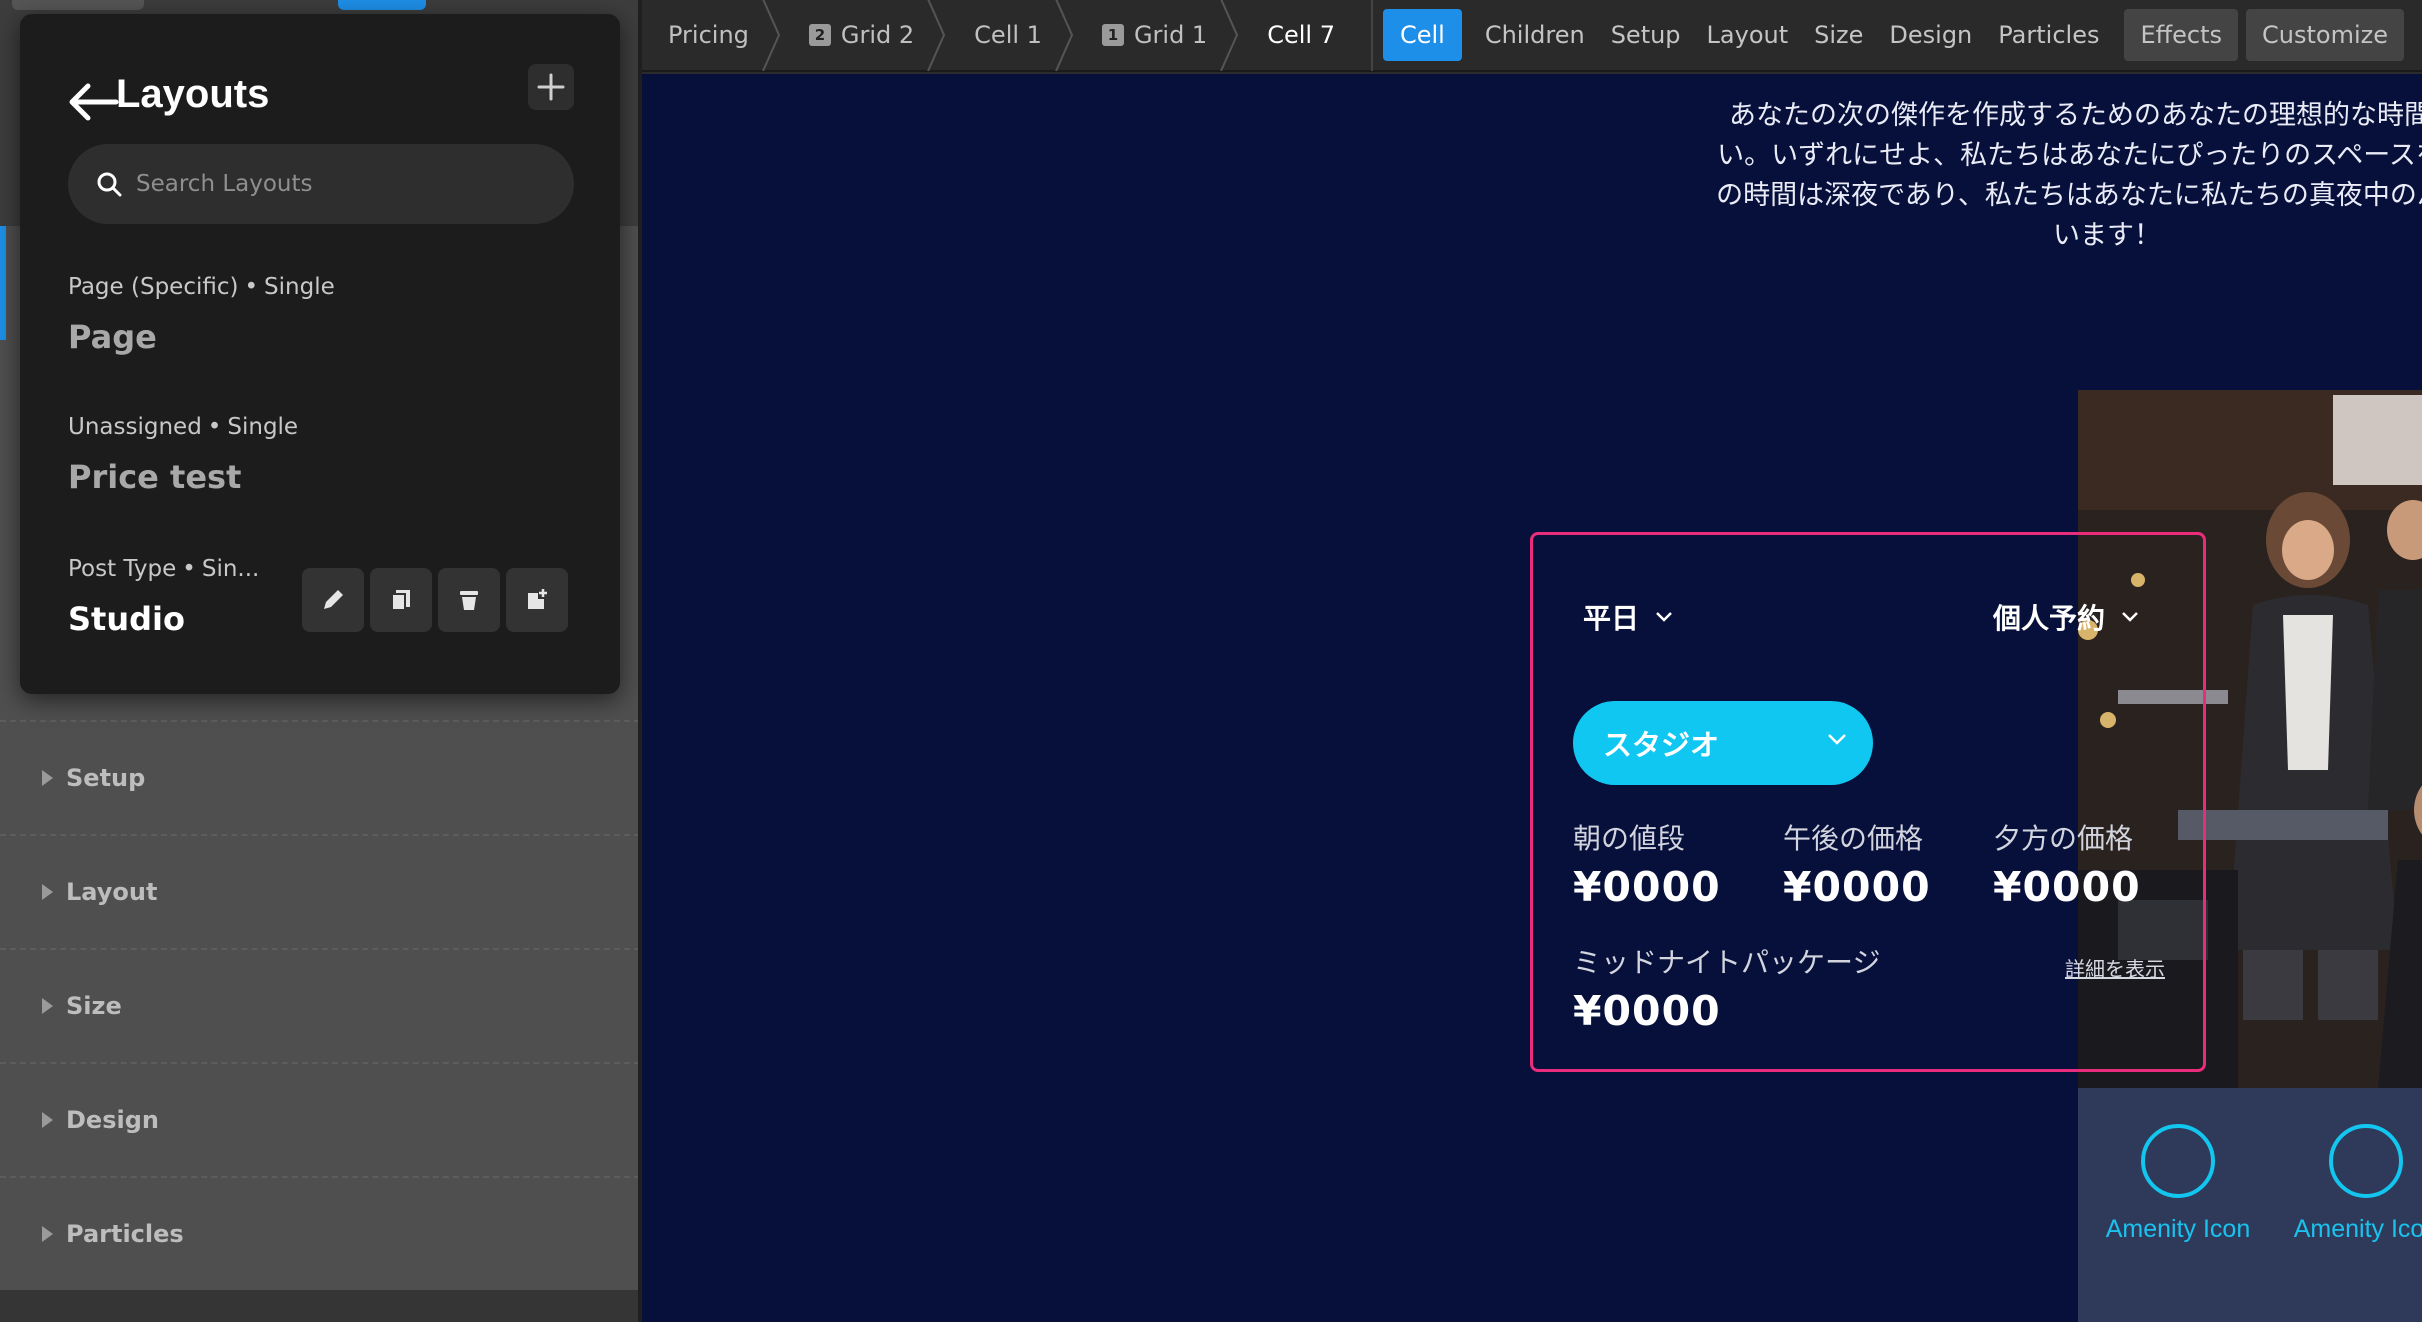  What do you see at coordinates (1853, 838) in the screenshot?
I see `price-label: 午後の価格` at bounding box center [1853, 838].